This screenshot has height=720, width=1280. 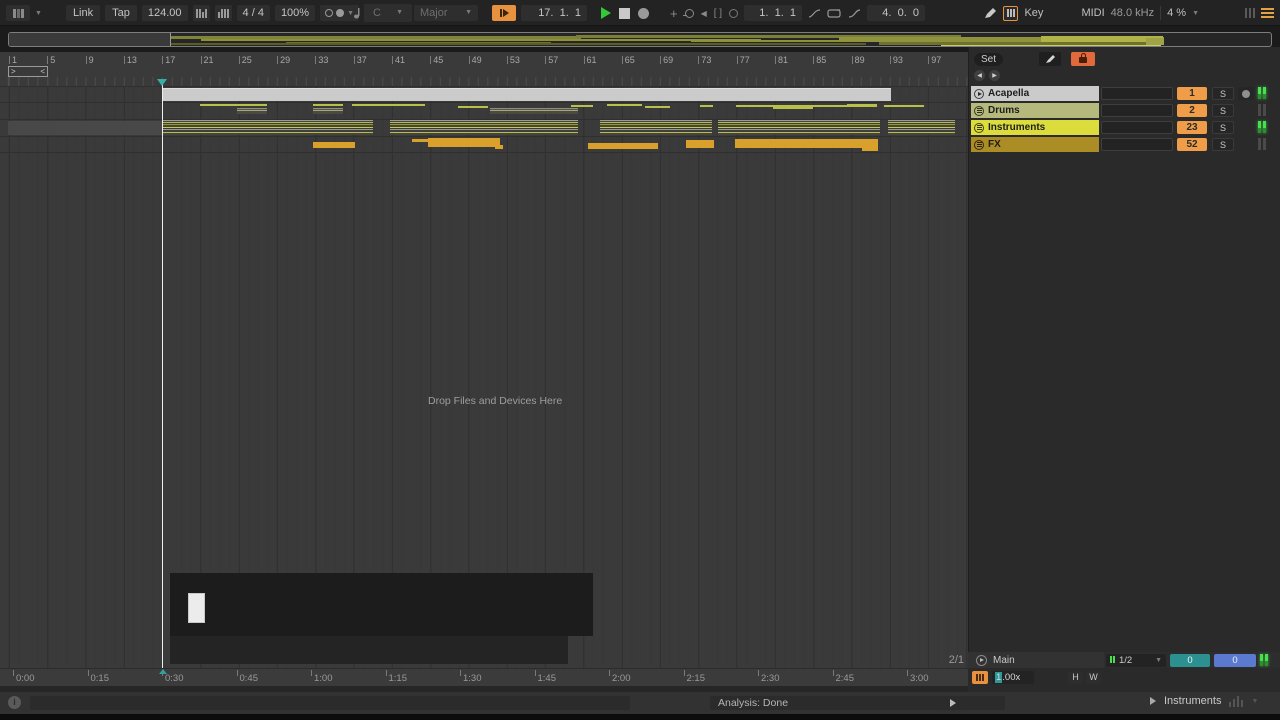 I want to click on tempo-field: 124.00, so click(x=164, y=13).